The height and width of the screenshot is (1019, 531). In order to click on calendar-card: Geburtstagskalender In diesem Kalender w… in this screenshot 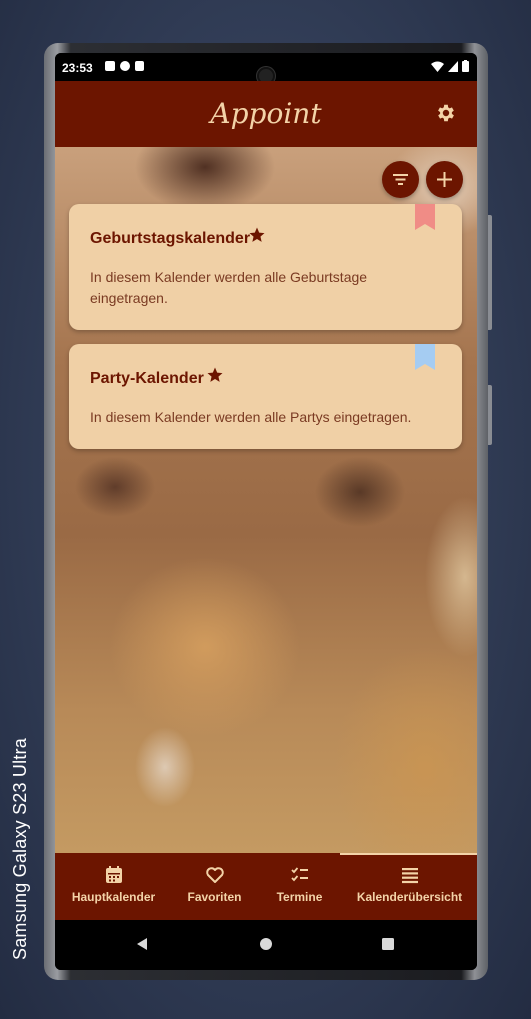, I will do `click(265, 267)`.